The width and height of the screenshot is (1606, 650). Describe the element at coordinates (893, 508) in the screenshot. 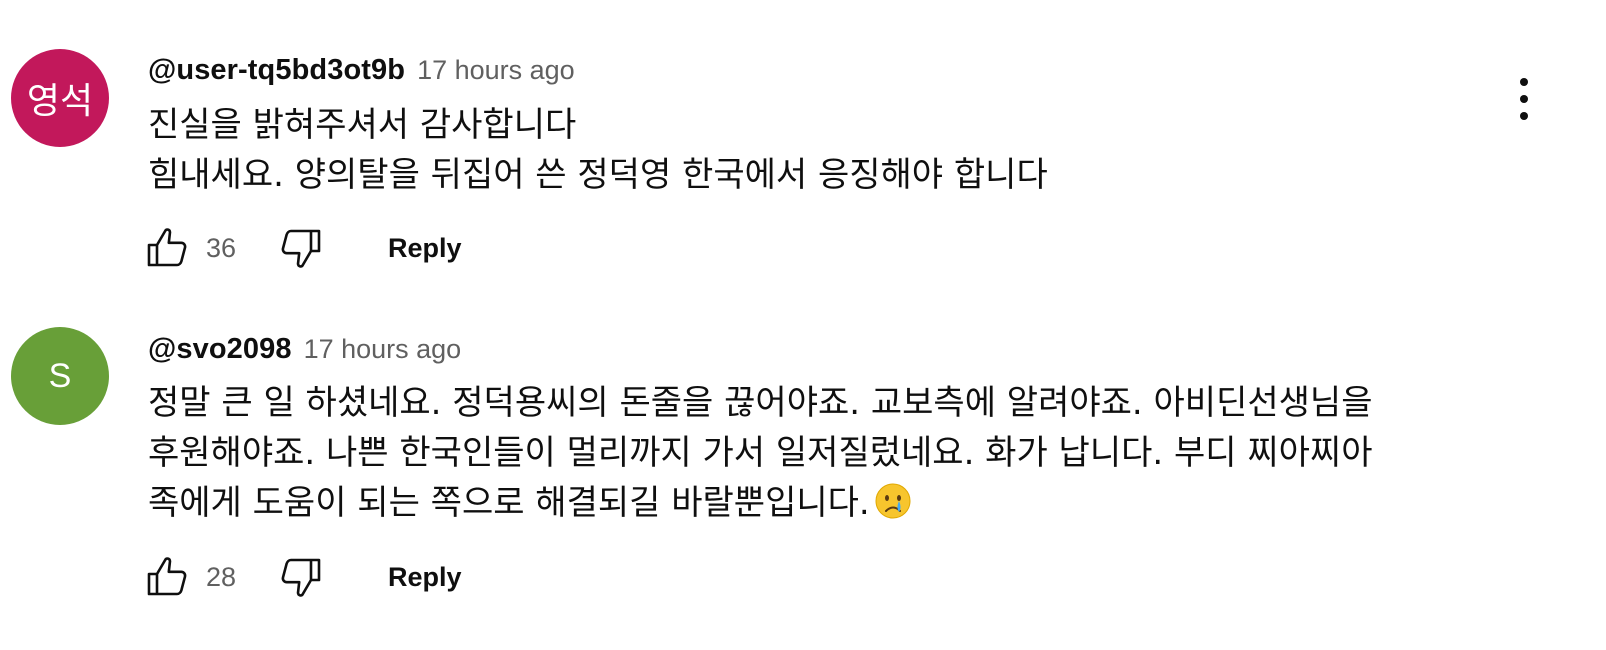

I see `crying-face-emoji` at that location.